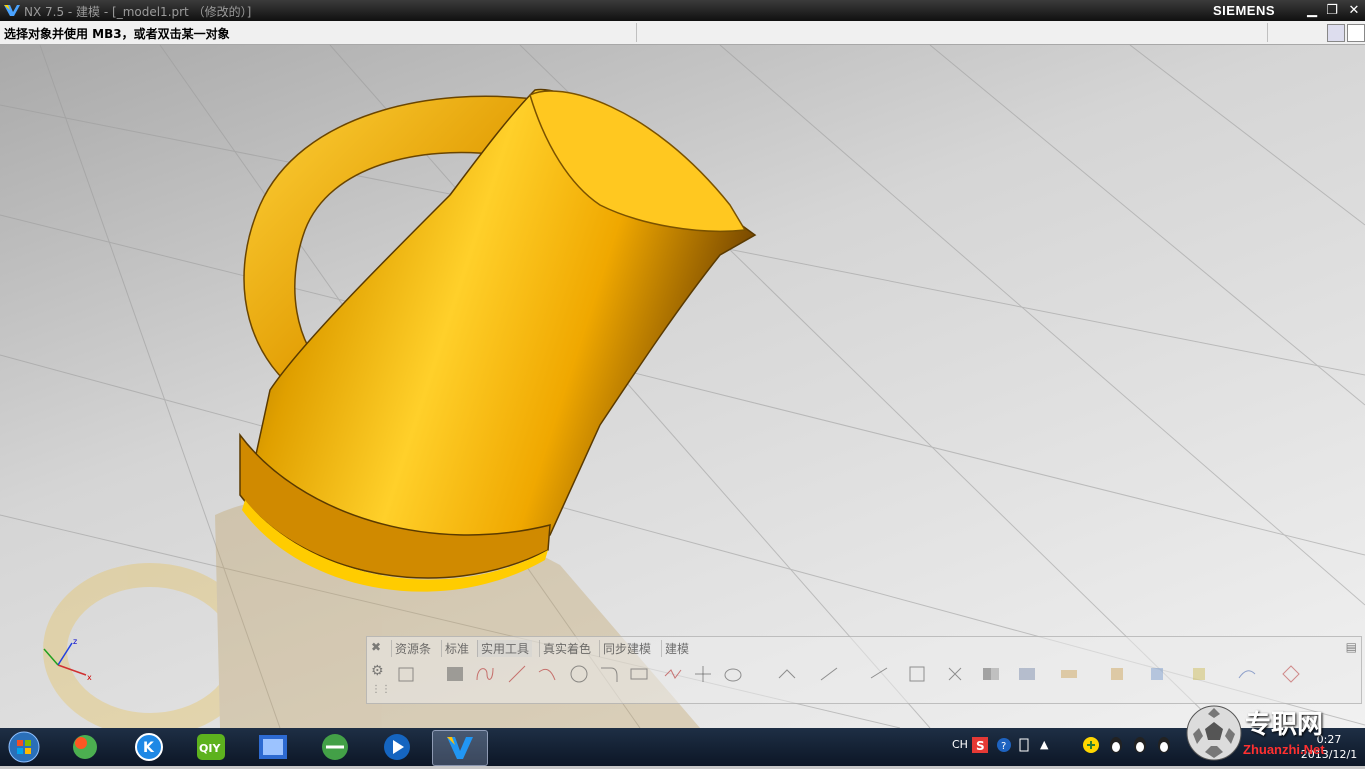 This screenshot has width=1365, height=769. I want to click on browser-app-icon, so click(335, 747).